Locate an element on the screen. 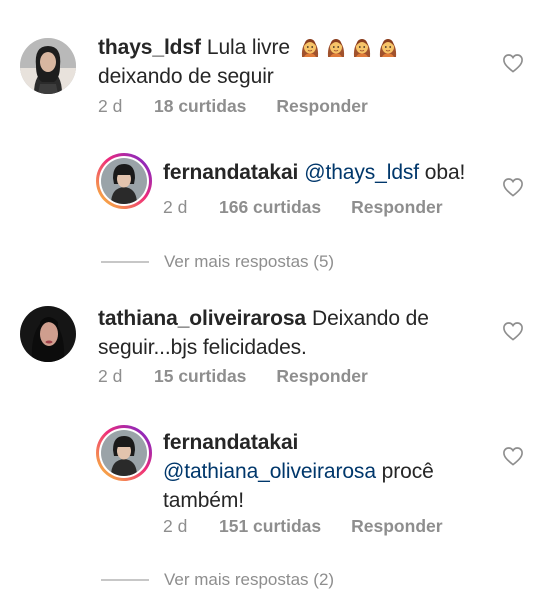 This screenshot has width=557, height=600. reply-text-line2: também! is located at coordinates (203, 500).